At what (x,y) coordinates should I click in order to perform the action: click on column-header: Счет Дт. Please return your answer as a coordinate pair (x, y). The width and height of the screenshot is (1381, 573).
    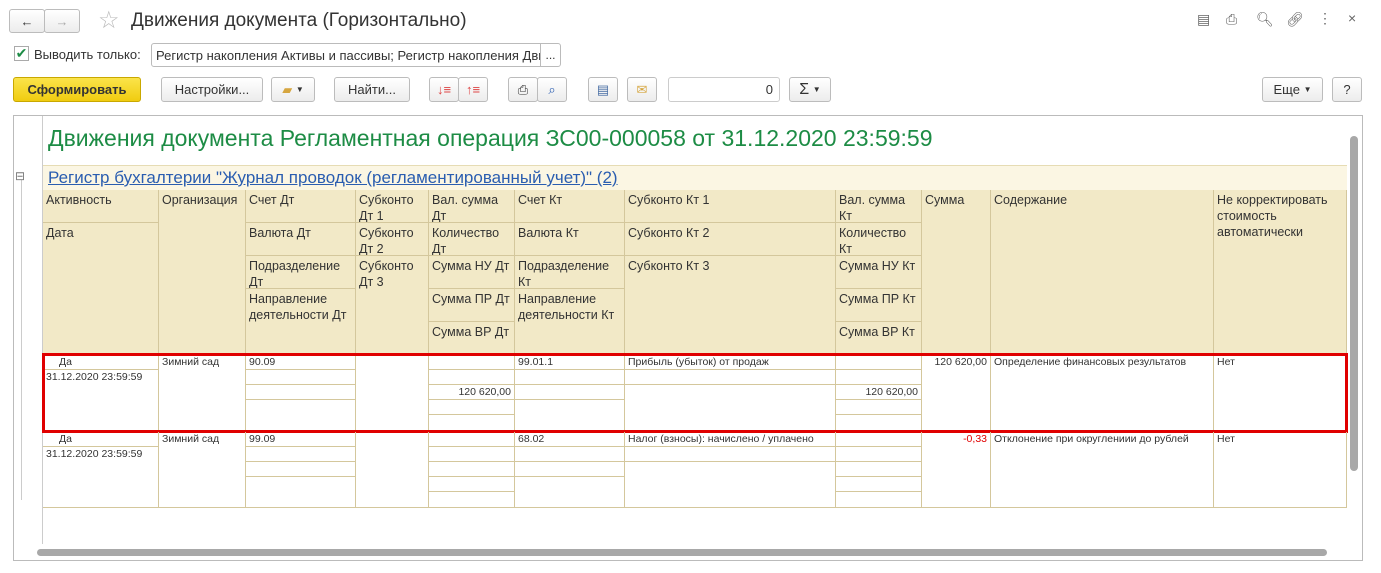
    Looking at the image, I should click on (301, 206).